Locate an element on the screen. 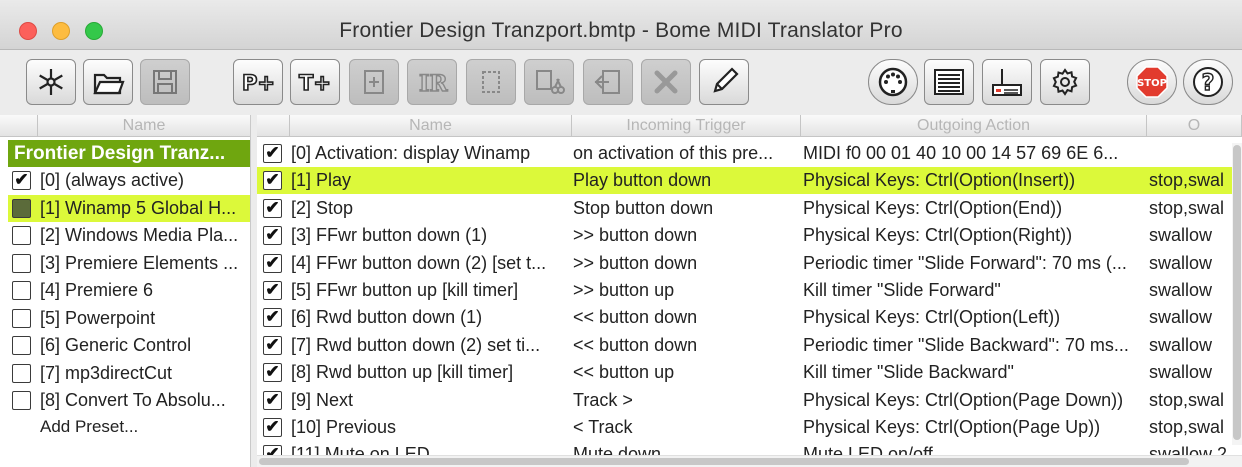 The width and height of the screenshot is (1242, 467). horizontal-scroll-thumb is located at coordinates (724, 461).